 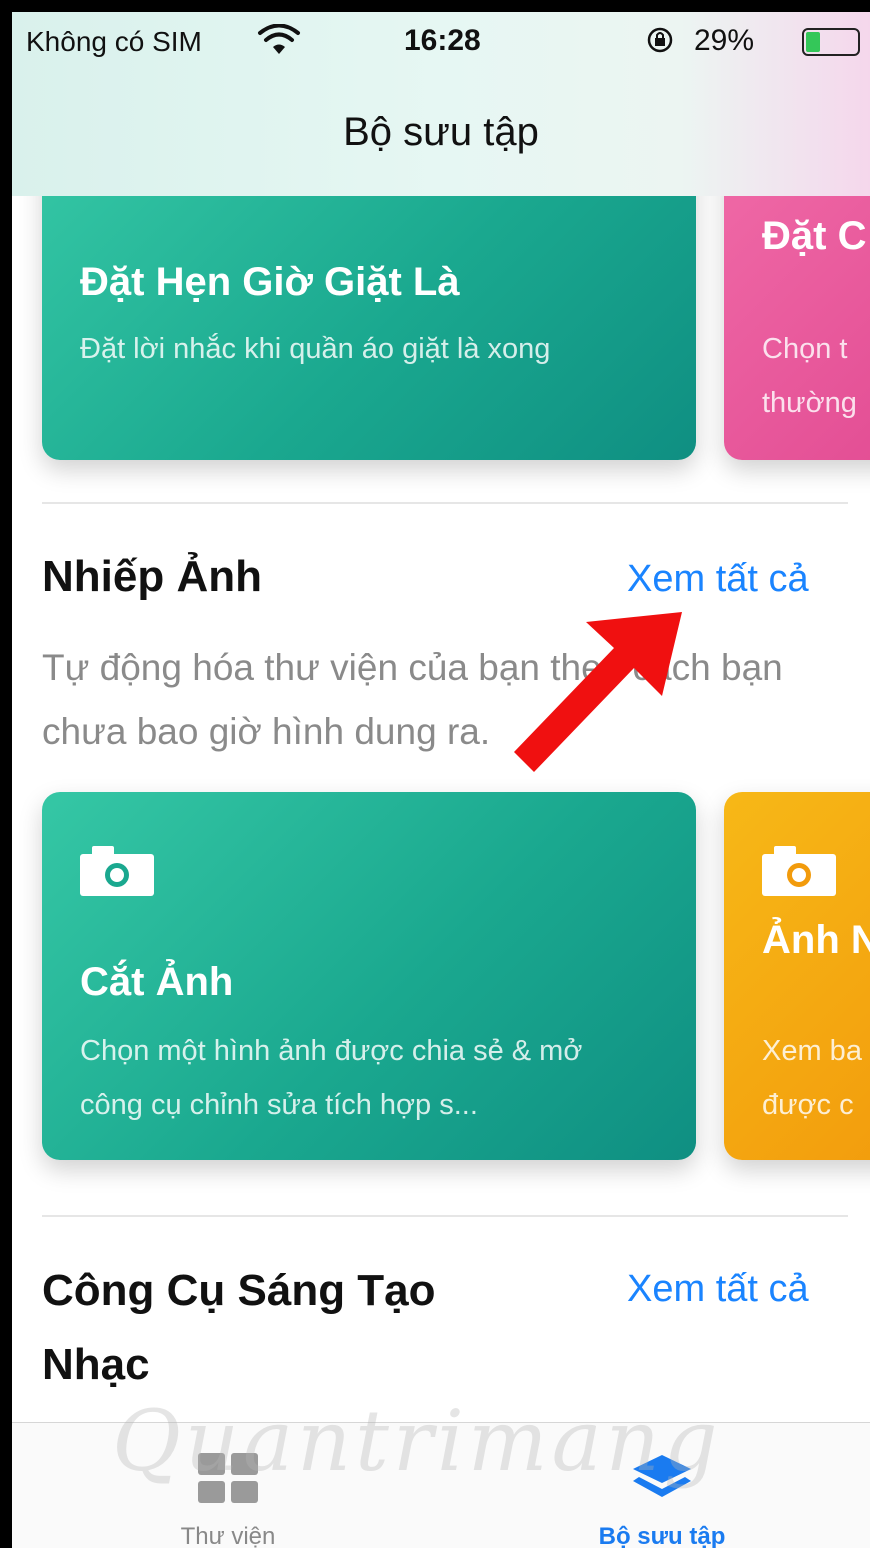 What do you see at coordinates (598, 692) in the screenshot?
I see `annotation-arrow` at bounding box center [598, 692].